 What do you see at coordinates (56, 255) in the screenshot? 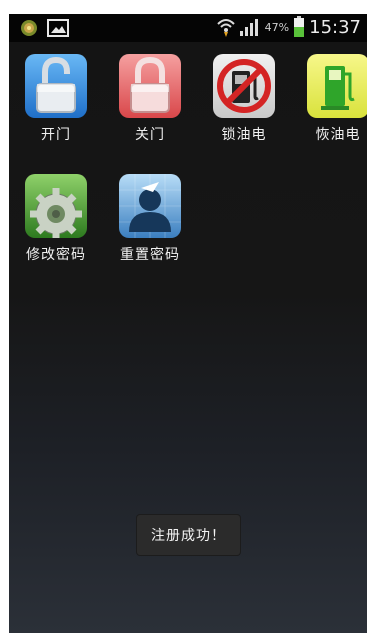
I see `app-label: 修改密码` at bounding box center [56, 255].